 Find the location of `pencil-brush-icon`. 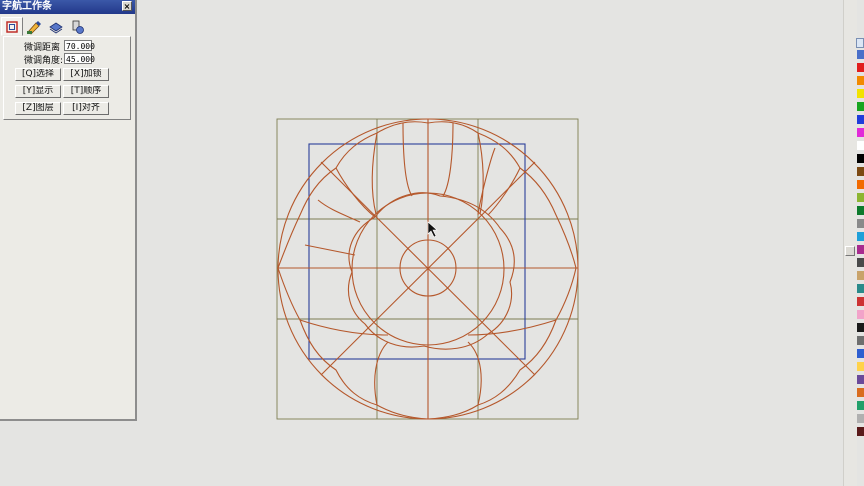

pencil-brush-icon is located at coordinates (34, 27).